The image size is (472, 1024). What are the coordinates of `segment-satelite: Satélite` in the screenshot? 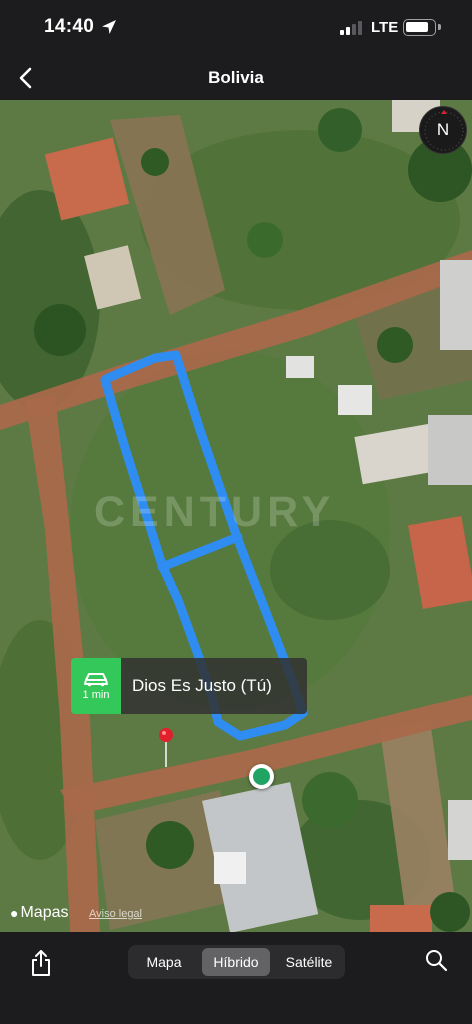 It's located at (309, 962).